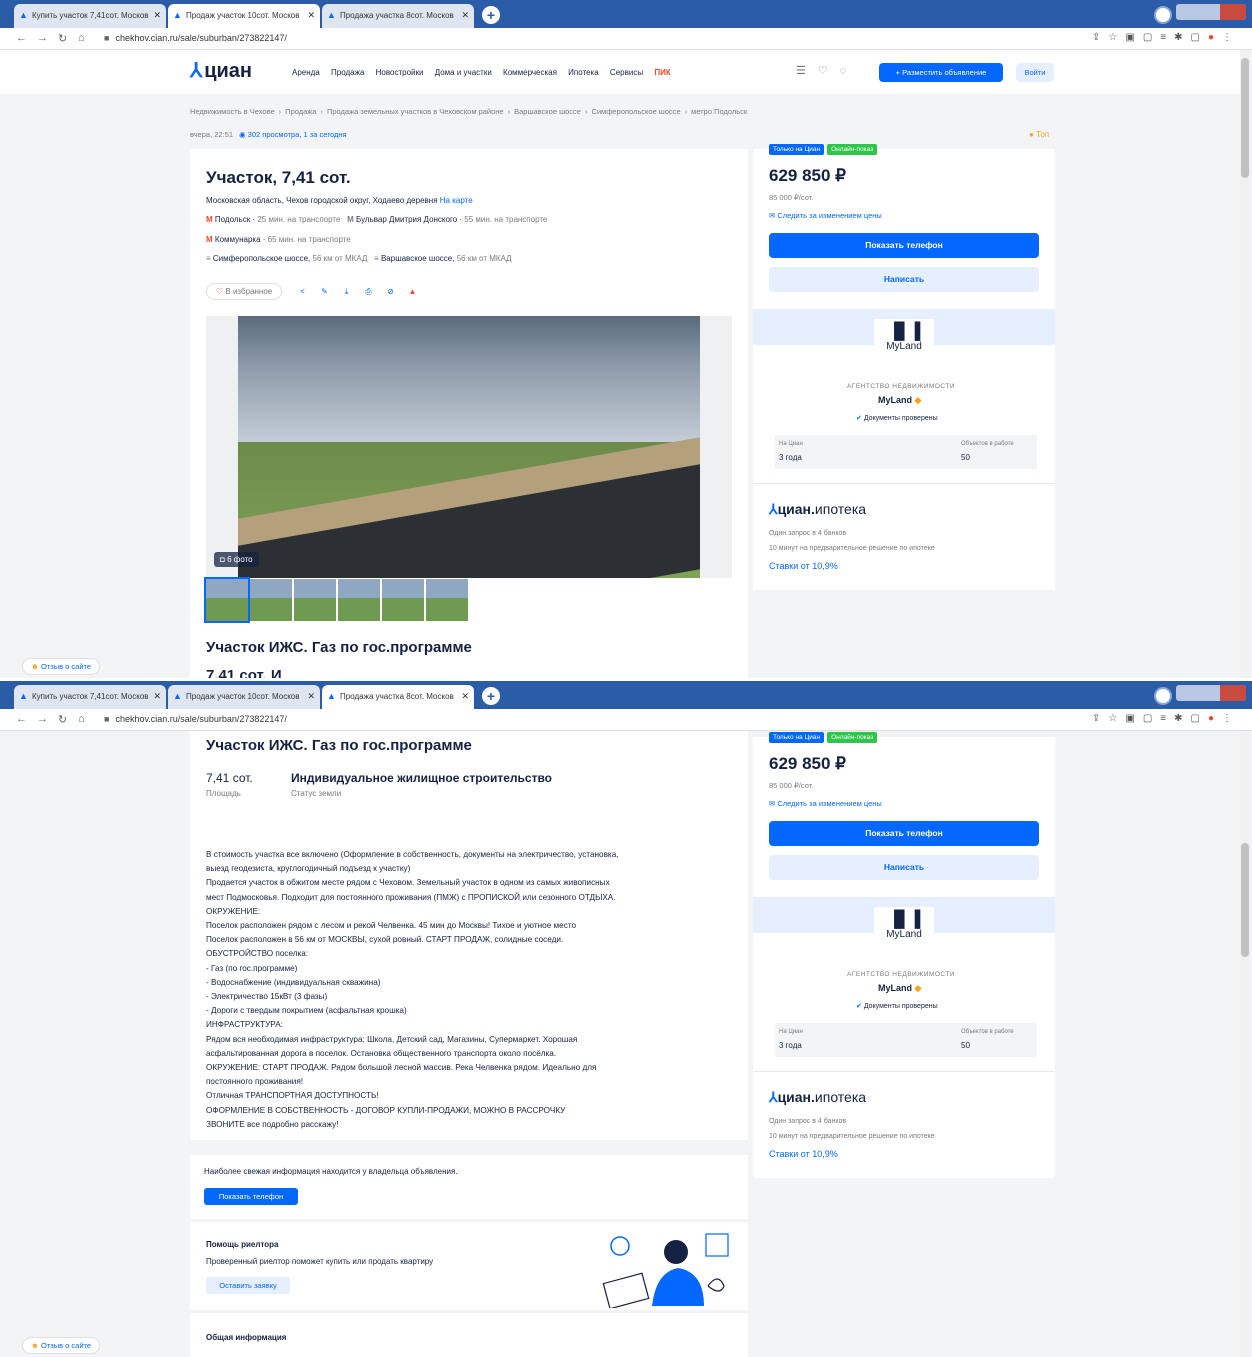 This screenshot has width=1252, height=1357. What do you see at coordinates (261, 258) in the screenshot?
I see `highway-name: Симферопольское шоссе,` at bounding box center [261, 258].